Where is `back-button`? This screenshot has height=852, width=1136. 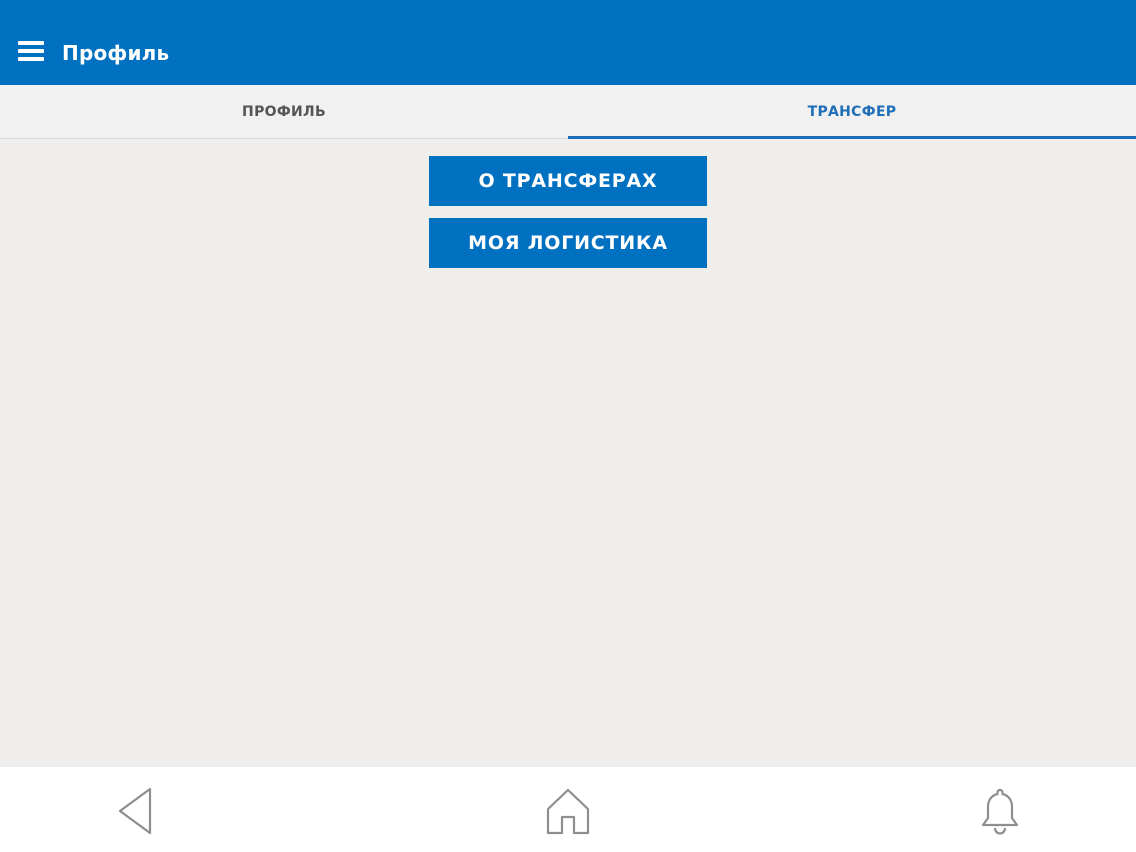 back-button is located at coordinates (136, 811).